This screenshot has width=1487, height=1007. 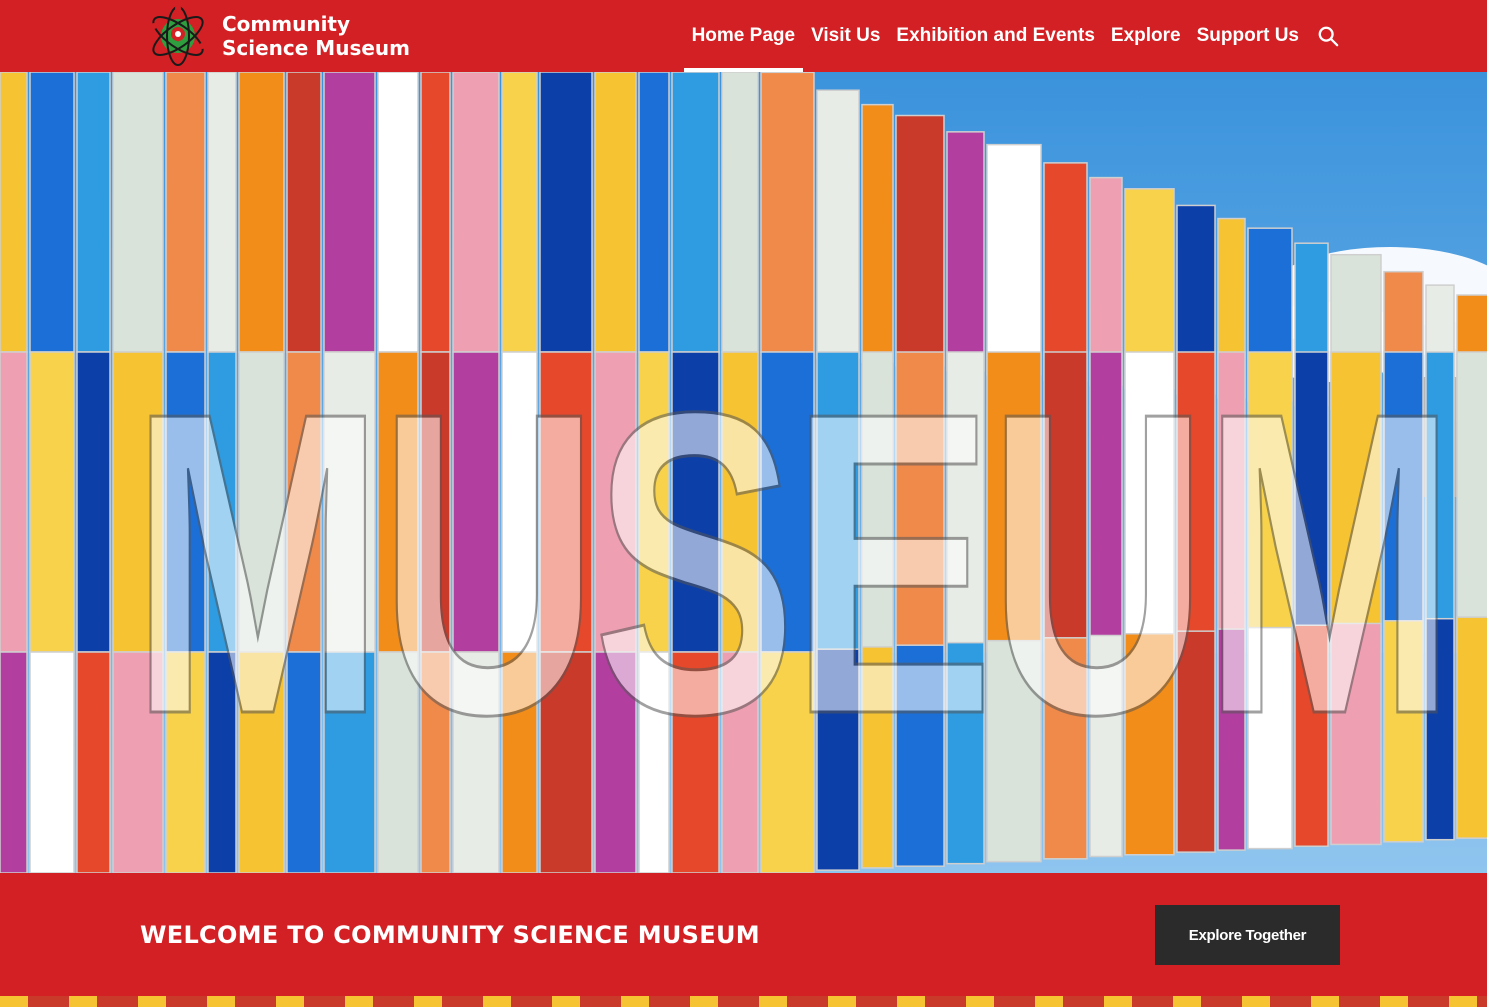 I want to click on nav-exhibition-and-events: Exhibition and Events, so click(x=995, y=36).